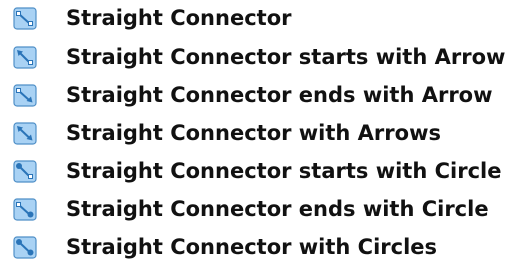  I want to click on menu-item-label: Straight Connector starts with Circle, so click(284, 171).